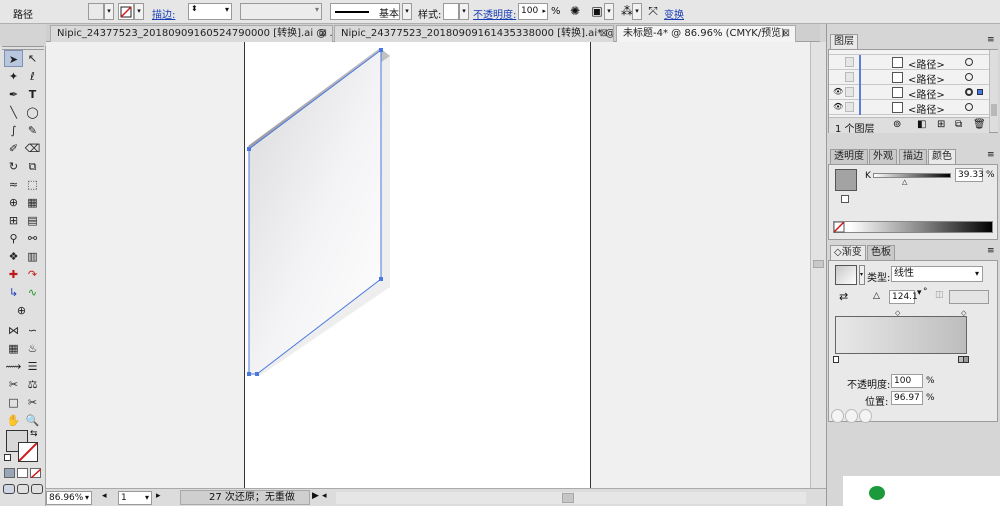  Describe the element at coordinates (21, 310) in the screenshot. I see `reference-point-icon: ⊕` at that location.